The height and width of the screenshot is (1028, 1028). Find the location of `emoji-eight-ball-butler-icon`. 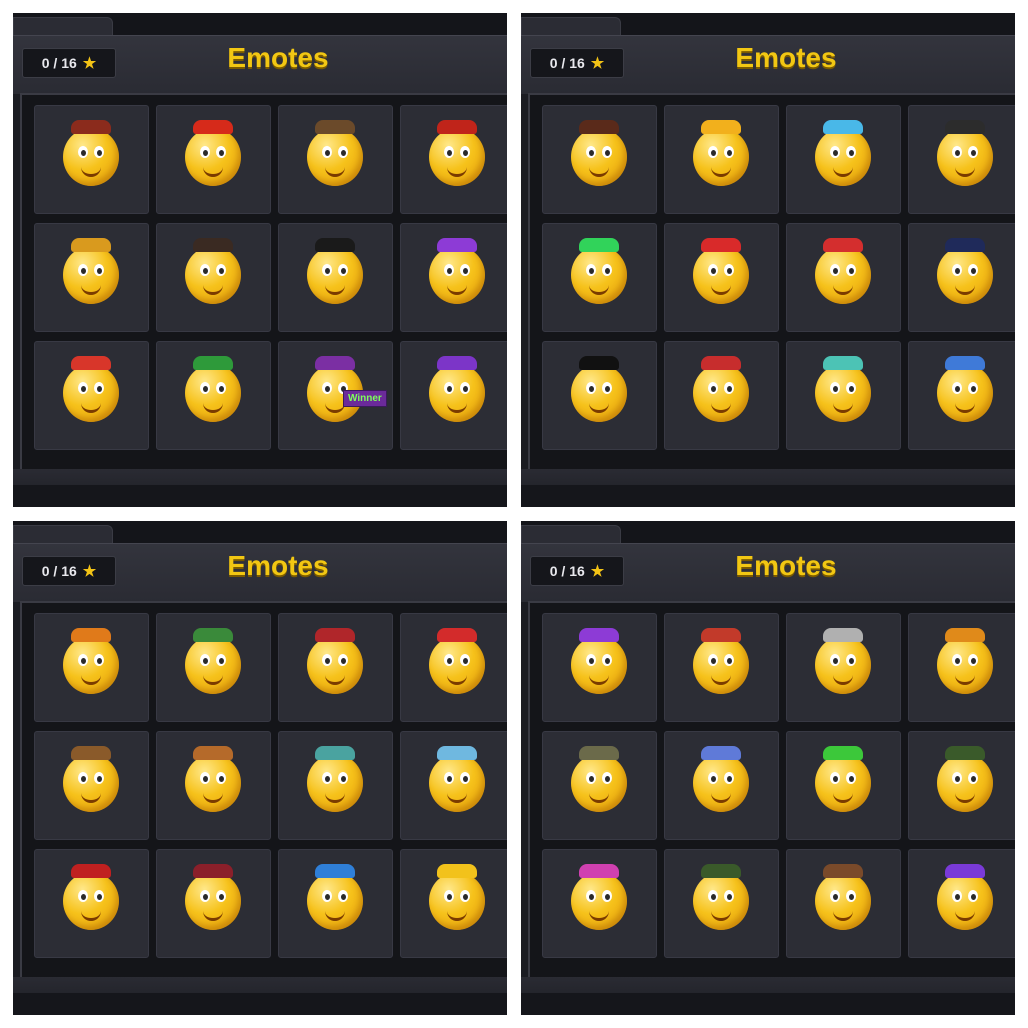

emoji-eight-ball-butler-icon is located at coordinates (335, 661).